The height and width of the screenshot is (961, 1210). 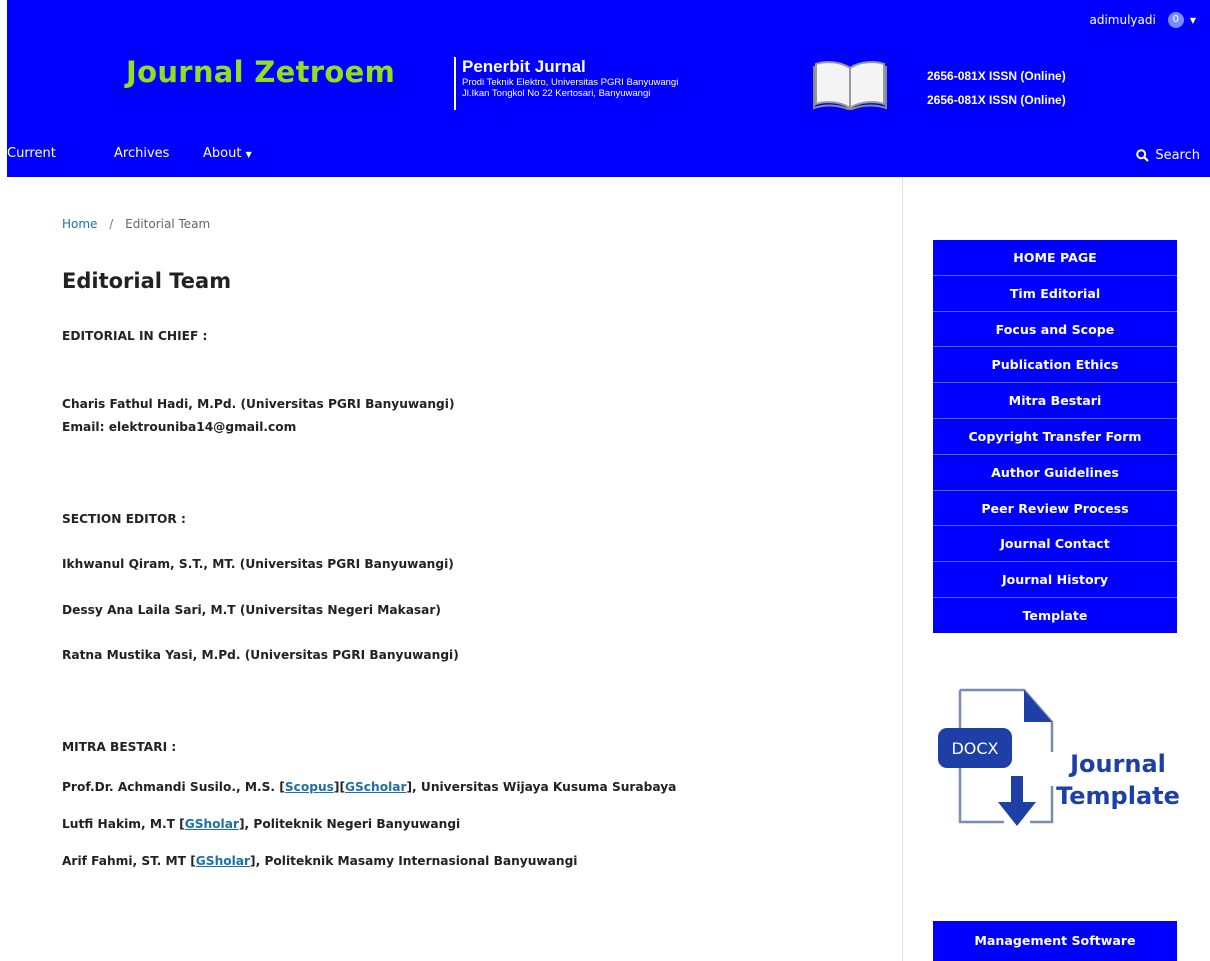 I want to click on nav-current: Current, so click(x=31, y=153).